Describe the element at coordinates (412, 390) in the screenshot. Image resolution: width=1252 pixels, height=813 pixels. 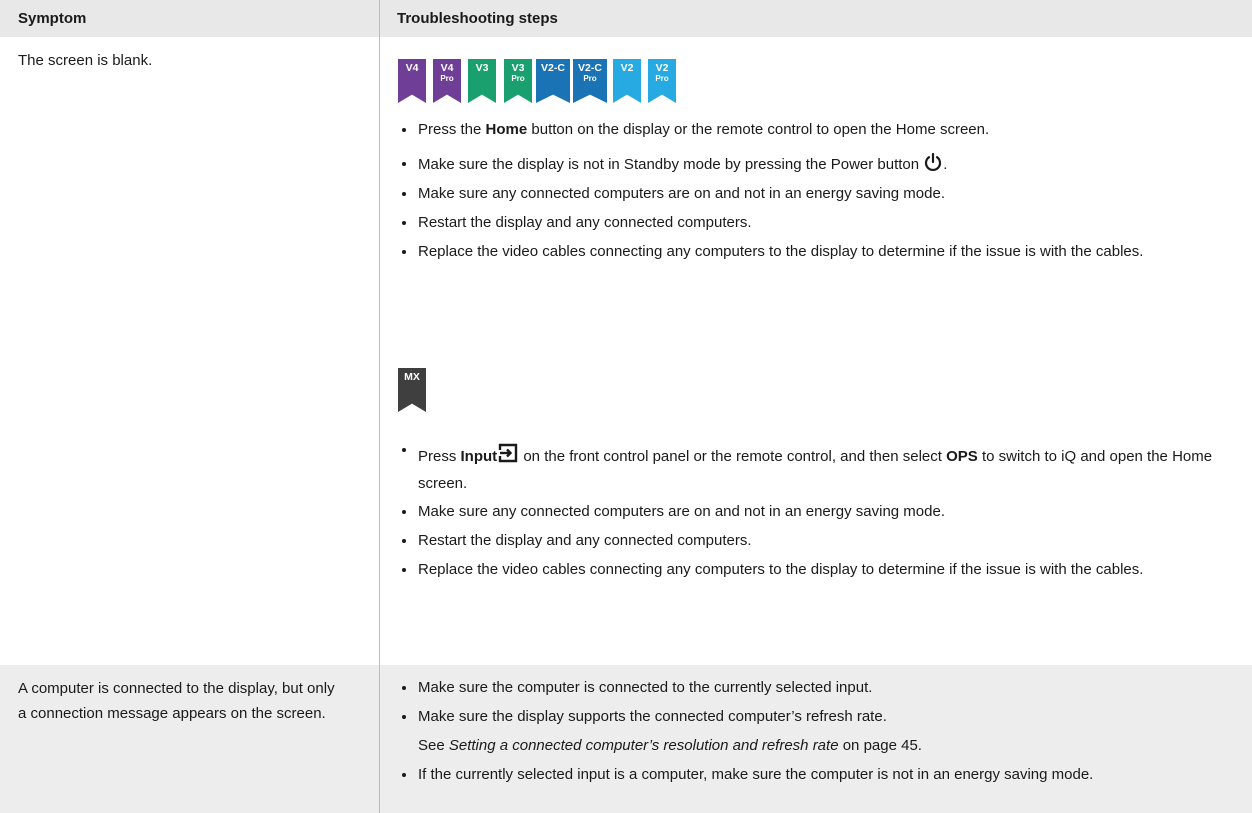
I see `badge-mx: MX` at that location.